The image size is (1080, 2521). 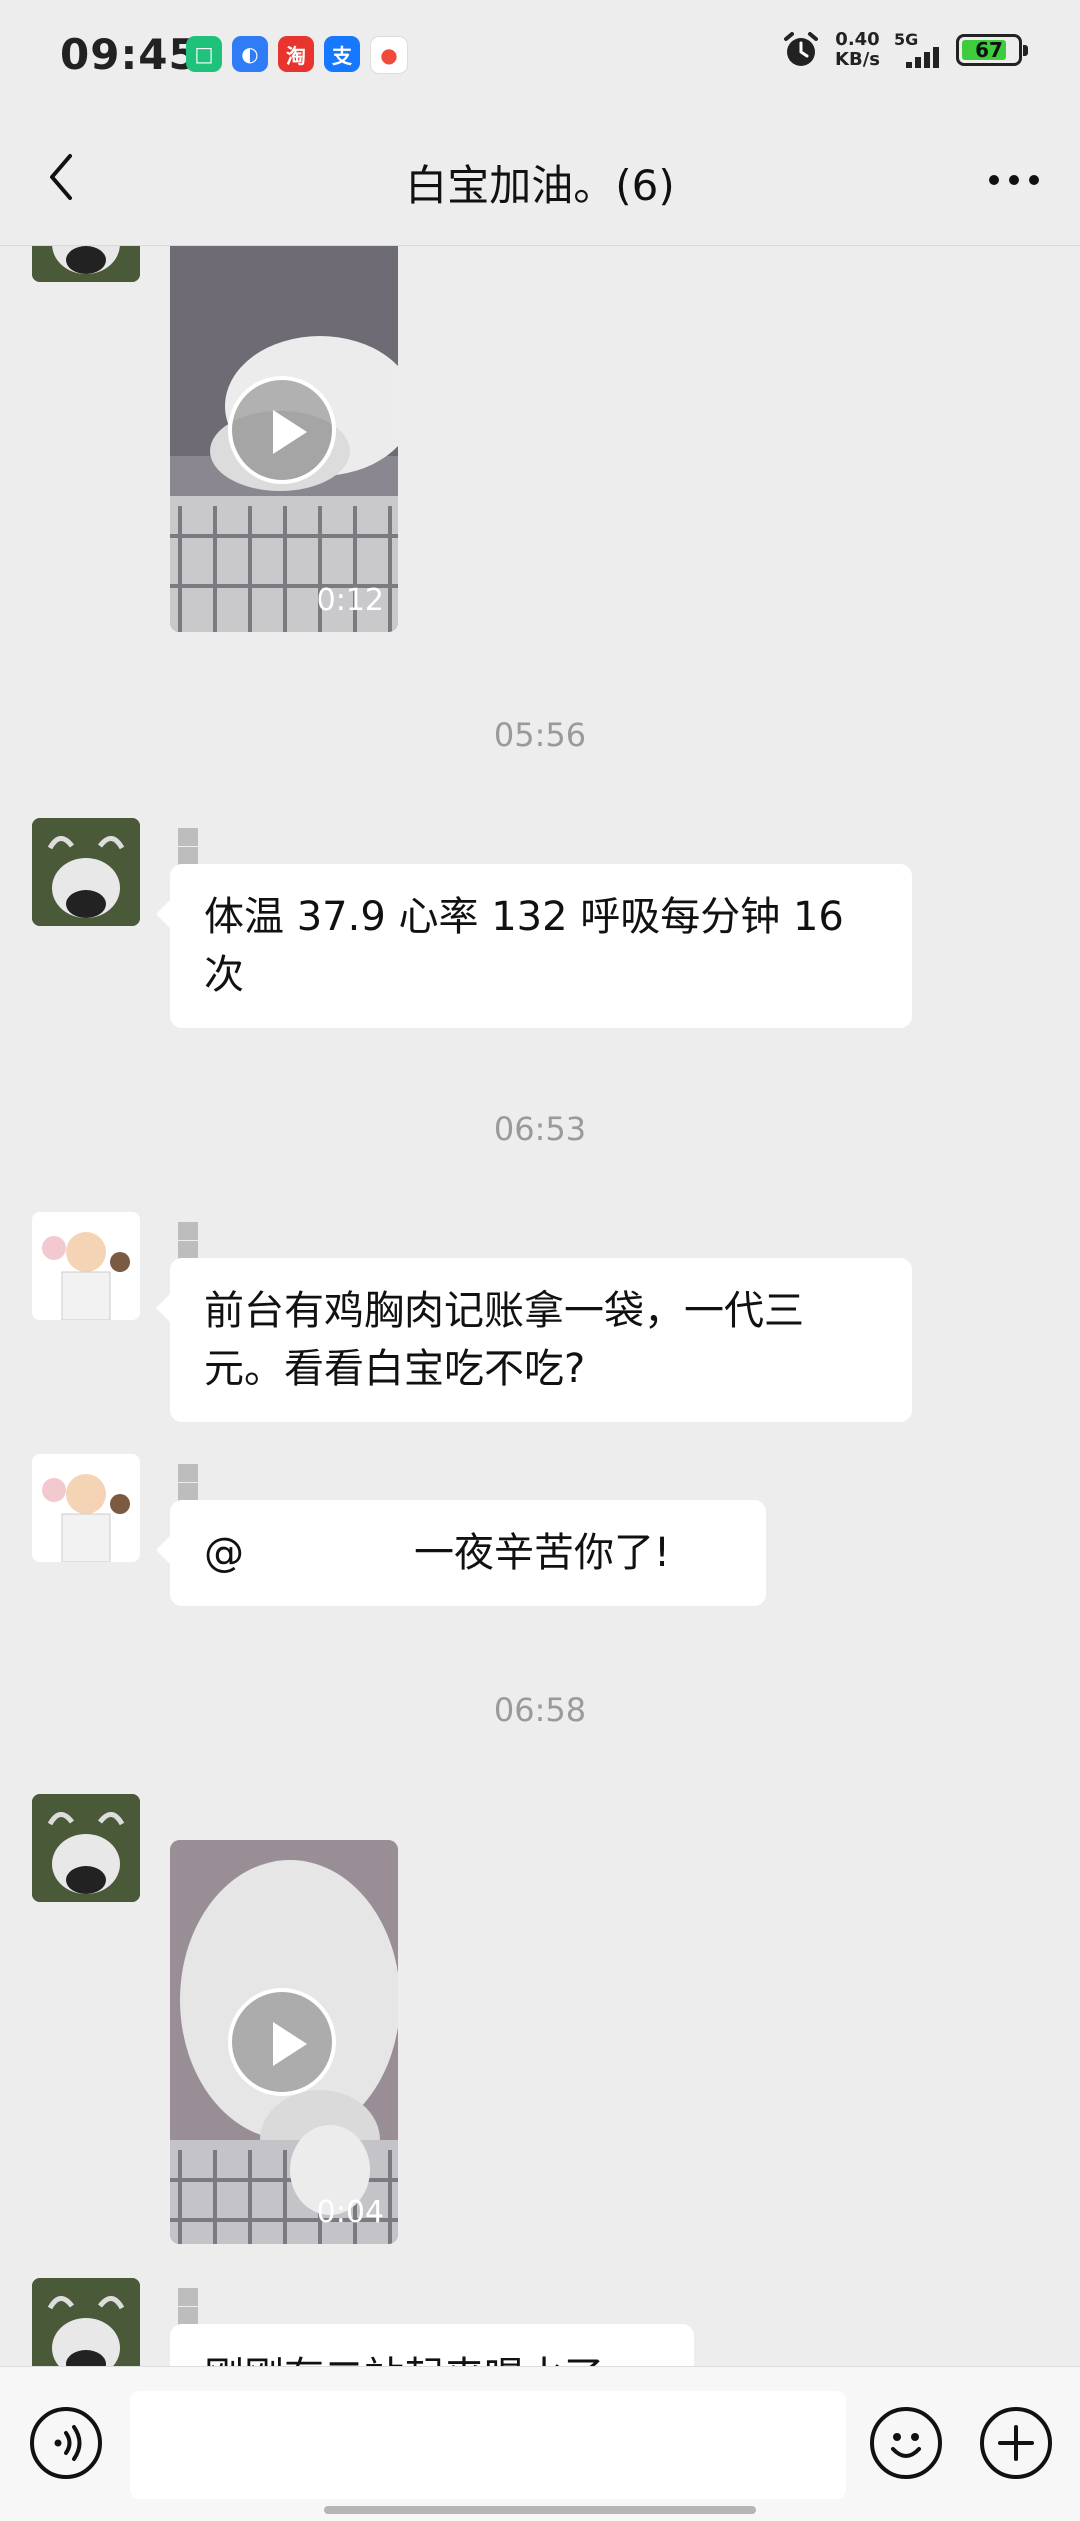 I want to click on message-bubble: @ 一夜辛苦你了!, so click(x=461, y=1553).